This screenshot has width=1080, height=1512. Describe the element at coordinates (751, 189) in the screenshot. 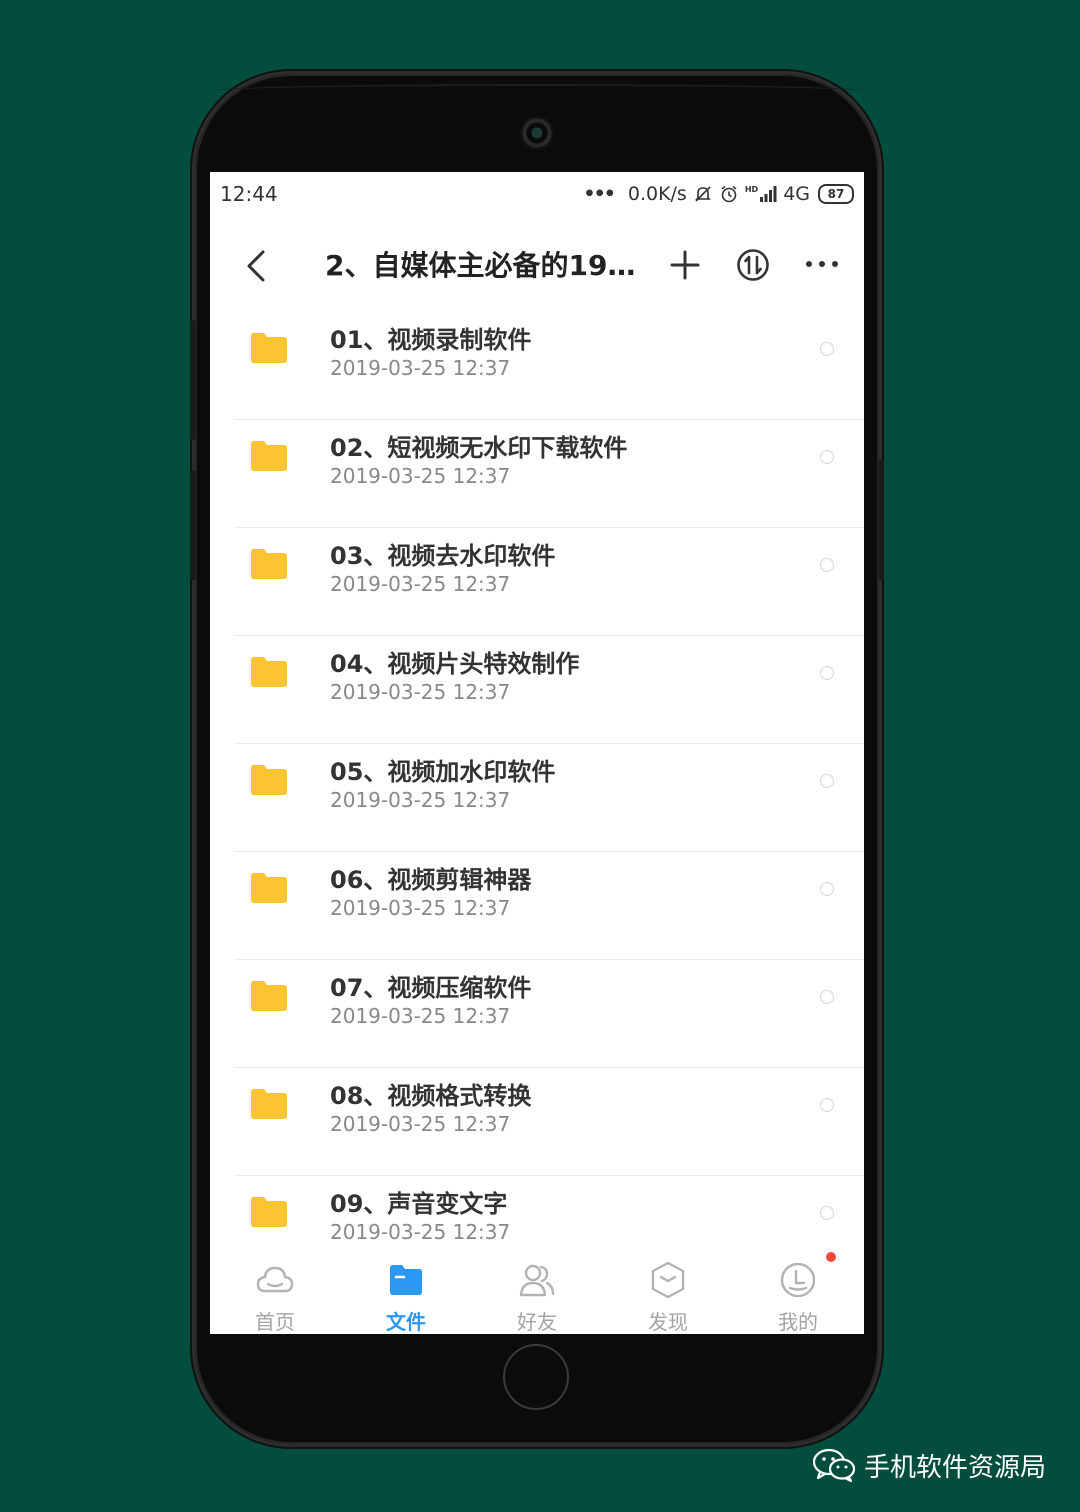

I see `hd-label: HD` at that location.